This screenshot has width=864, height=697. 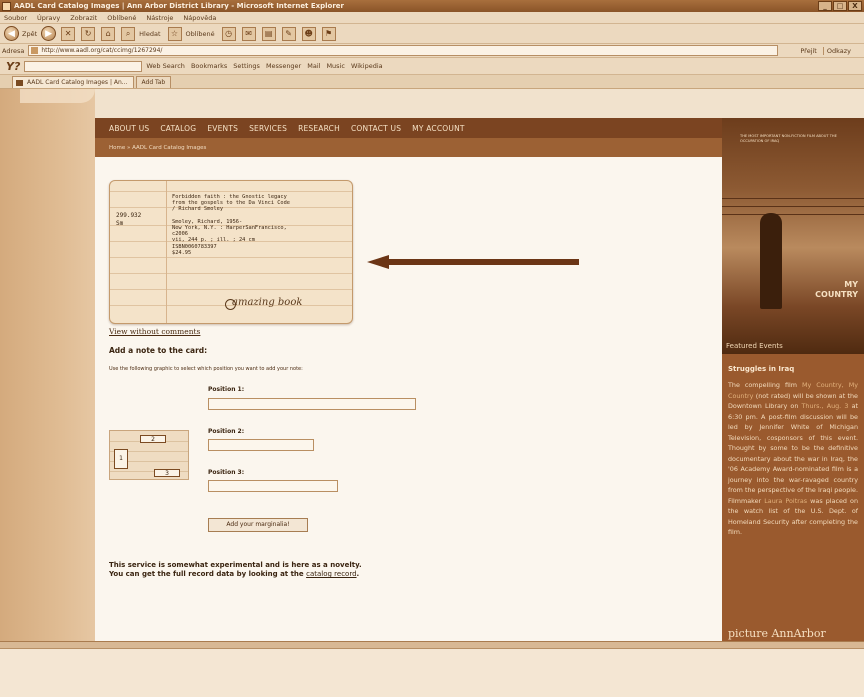 I want to click on menu-tools: Nástroje, so click(x=159, y=18).